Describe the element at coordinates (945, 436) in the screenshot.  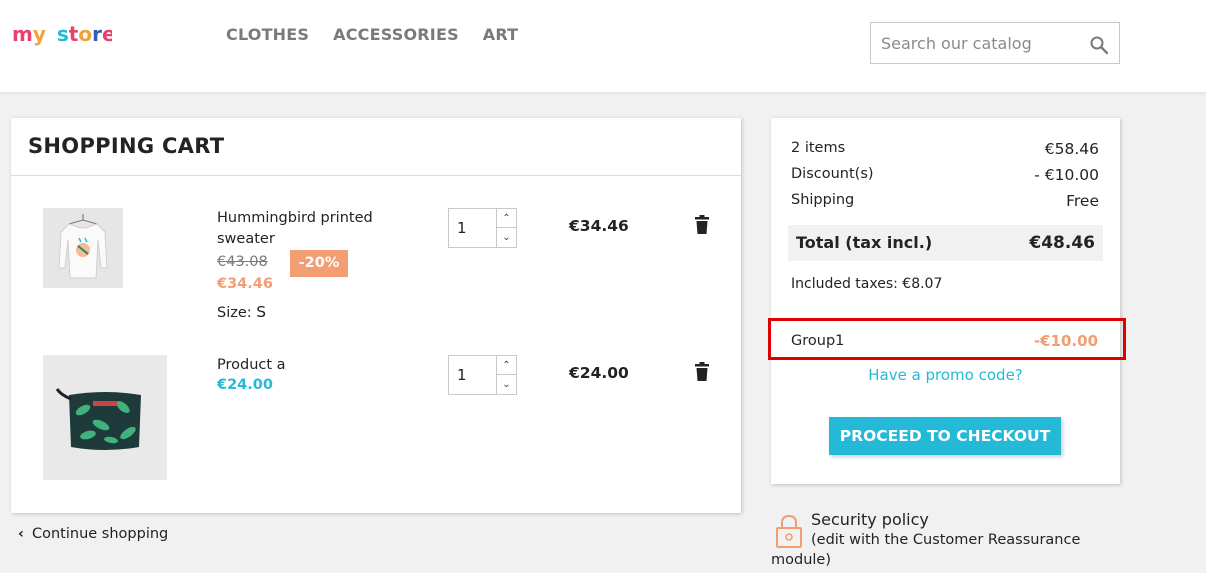
I see `proceed-to-checkout-button: PROCEED TO CHECKOUT` at that location.